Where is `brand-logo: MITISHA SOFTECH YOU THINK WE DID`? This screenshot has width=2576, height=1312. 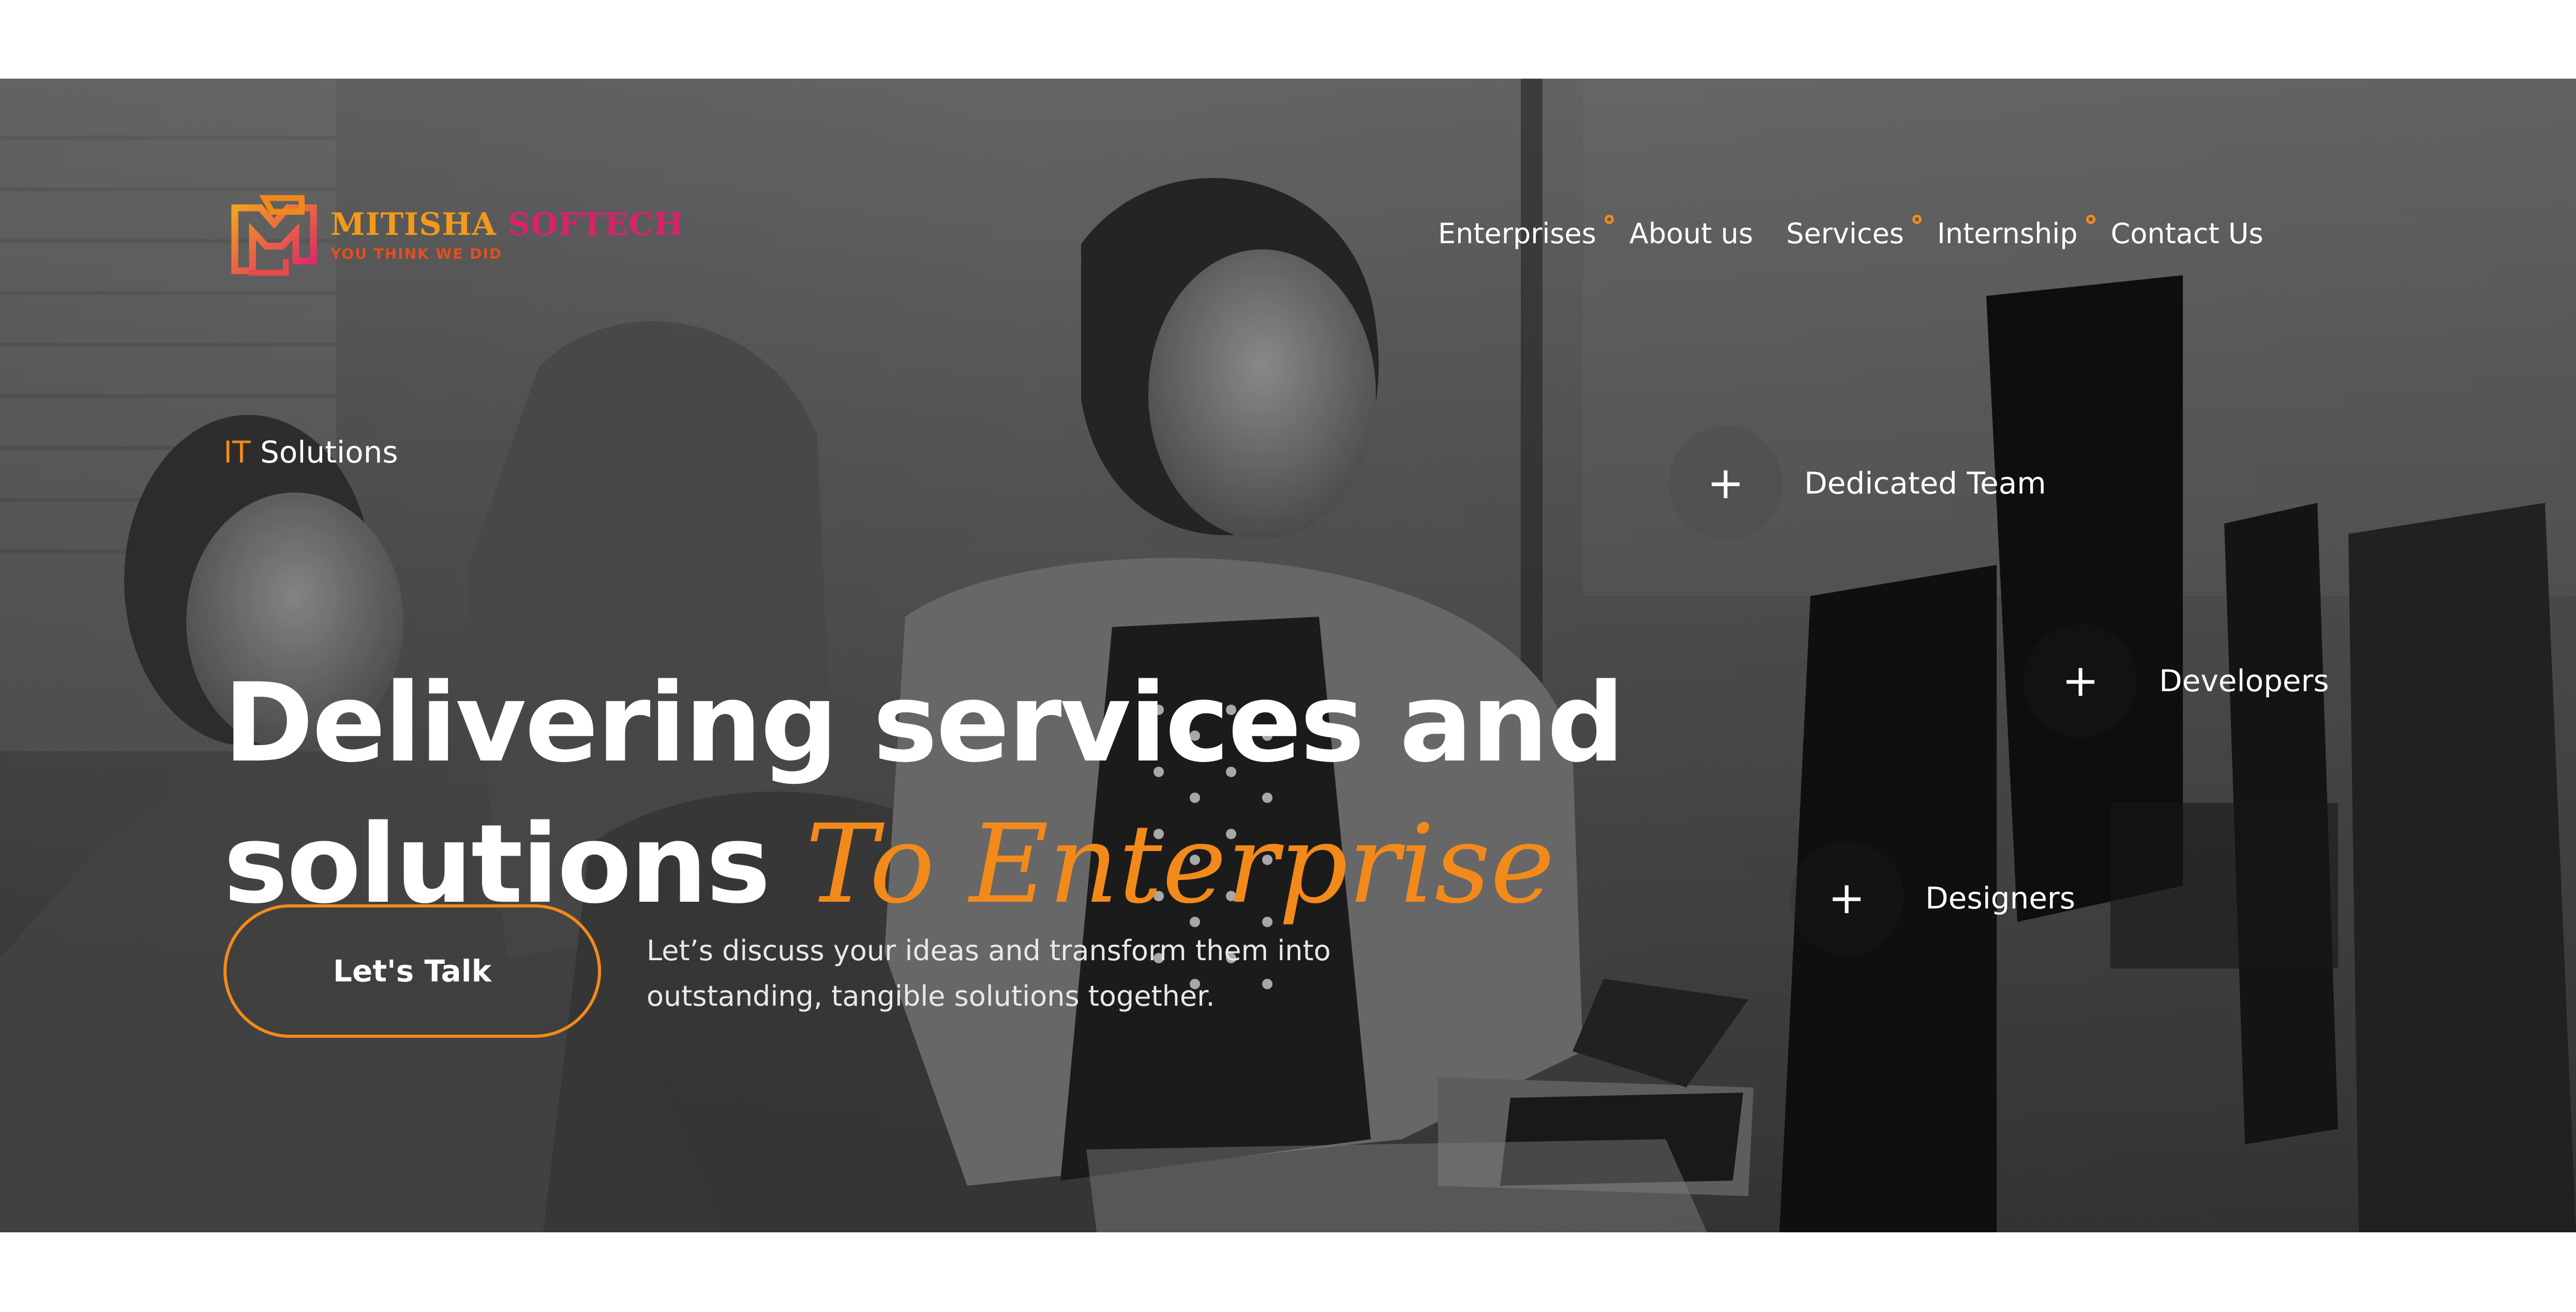 brand-logo: MITISHA SOFTECH YOU THINK WE DID is located at coordinates (454, 235).